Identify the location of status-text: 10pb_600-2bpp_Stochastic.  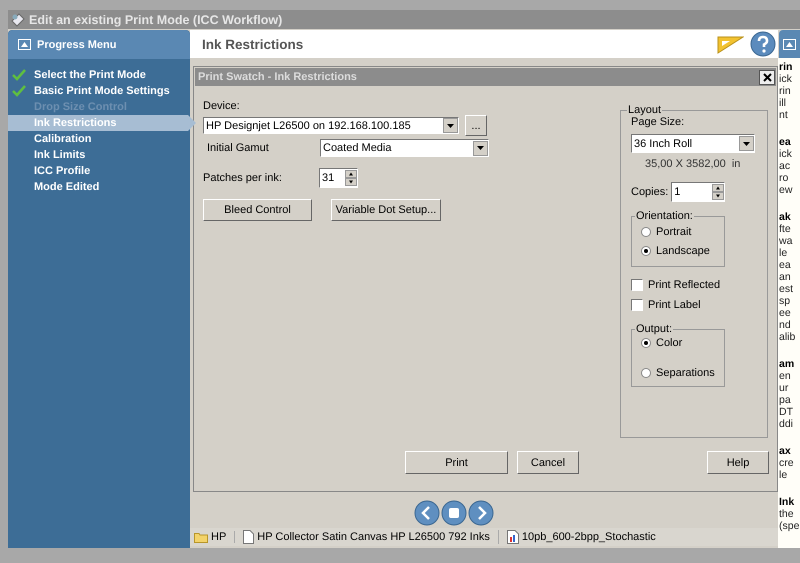
(589, 537).